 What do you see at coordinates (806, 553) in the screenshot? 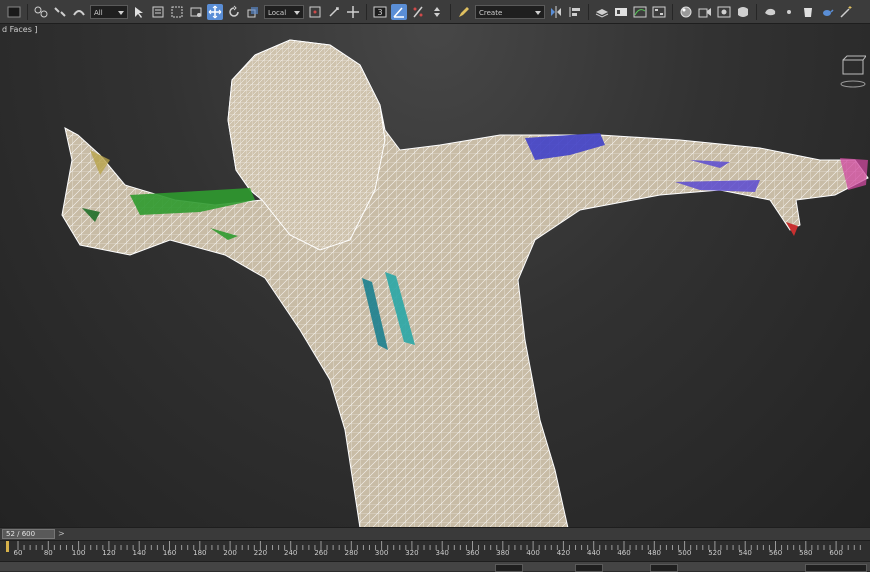
I see `track-tick-label: 580` at bounding box center [806, 553].